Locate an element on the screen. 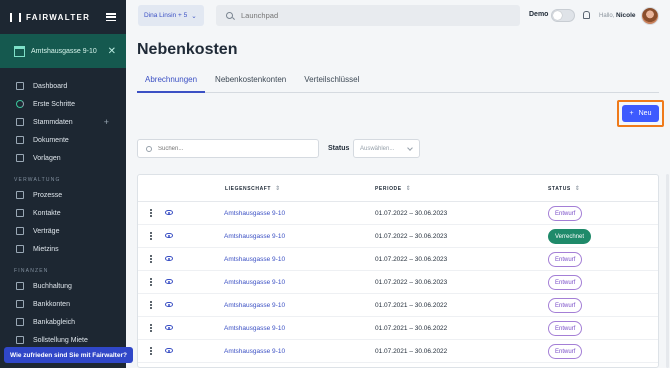 This screenshot has height=368, width=670. user-select-dropdown: Dina Linsin + 5 ⌄ is located at coordinates (171, 15).